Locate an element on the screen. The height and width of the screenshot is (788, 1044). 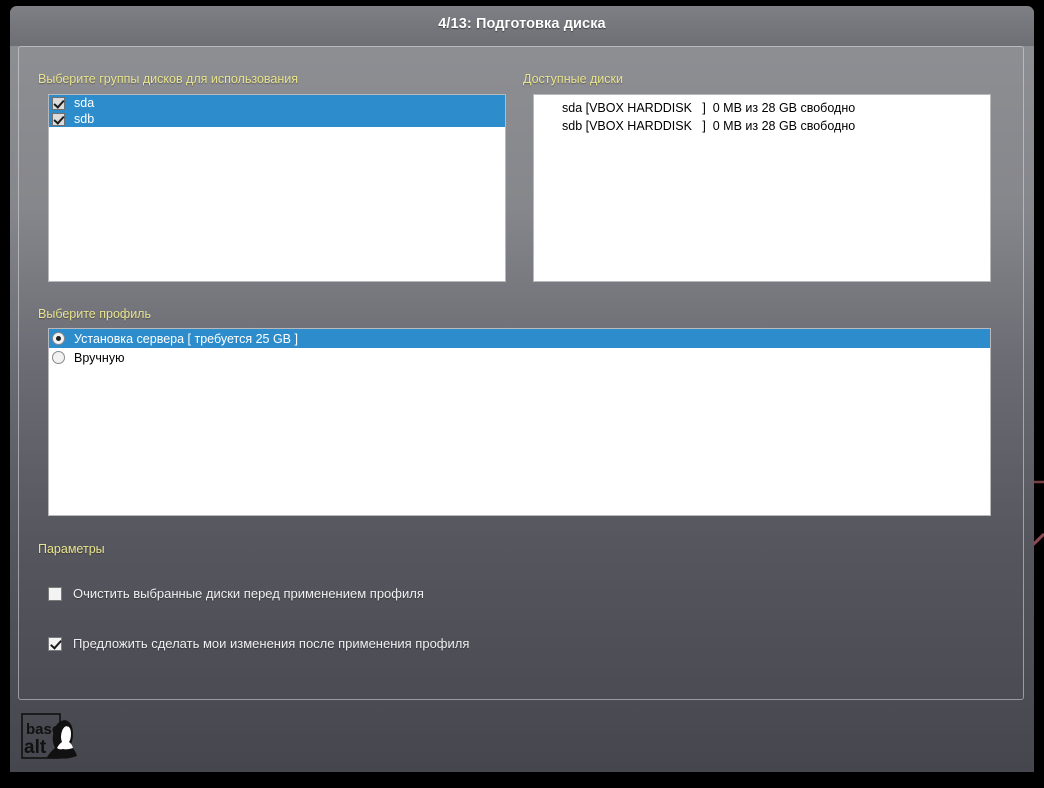
bottom-bar: base alt ? Справка Назад Далее is located at coordinates (522, 736).